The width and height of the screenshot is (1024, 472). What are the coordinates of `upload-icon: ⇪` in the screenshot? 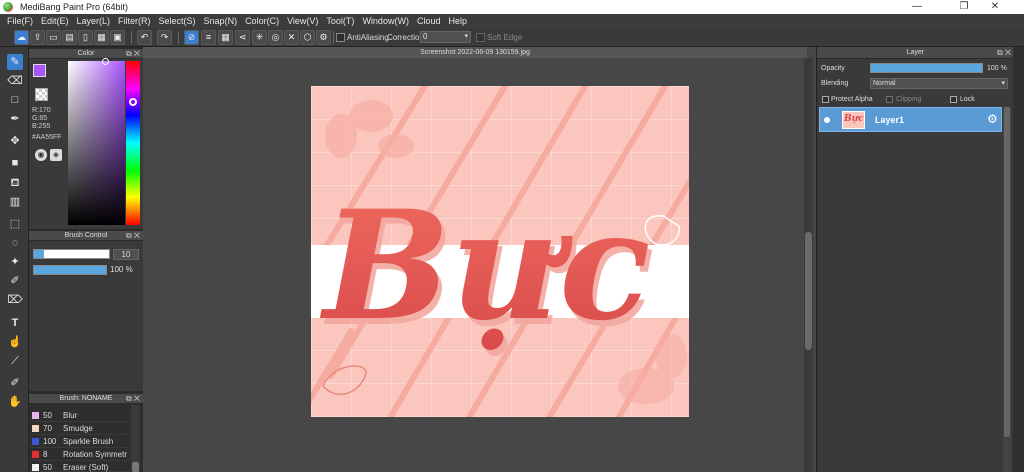 It's located at (37, 37).